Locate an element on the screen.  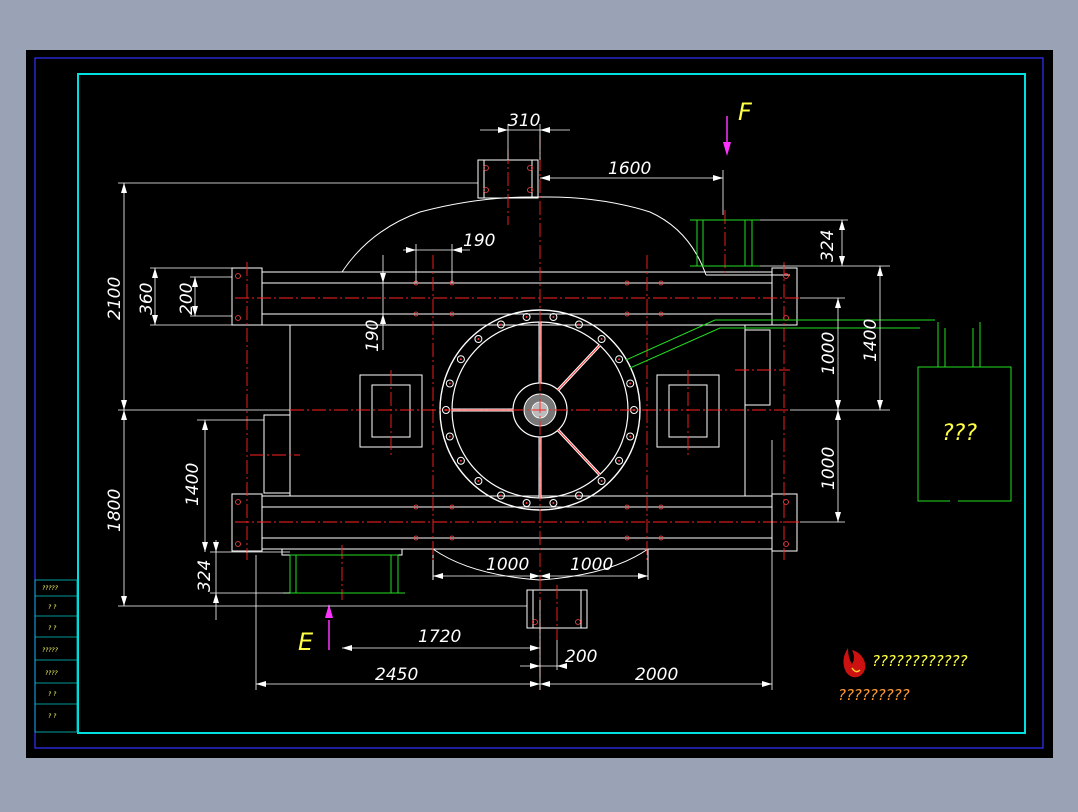
dim-200-left: 200 is located at coordinates (187, 299).